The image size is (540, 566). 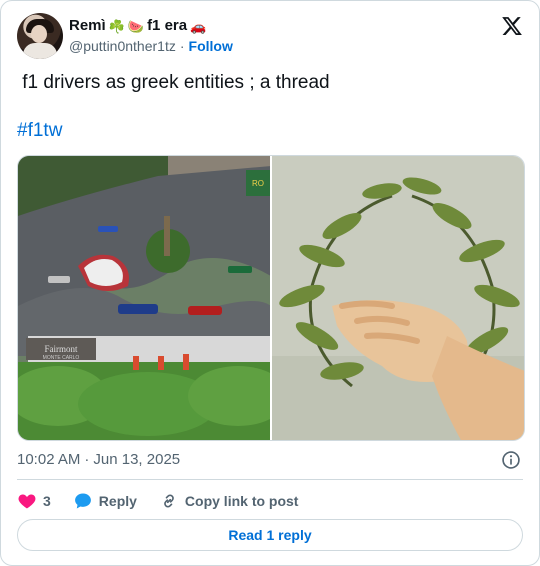 I want to click on author-display-name: Remì ☘️ 🍉 f1 era 🚗, so click(x=151, y=26).